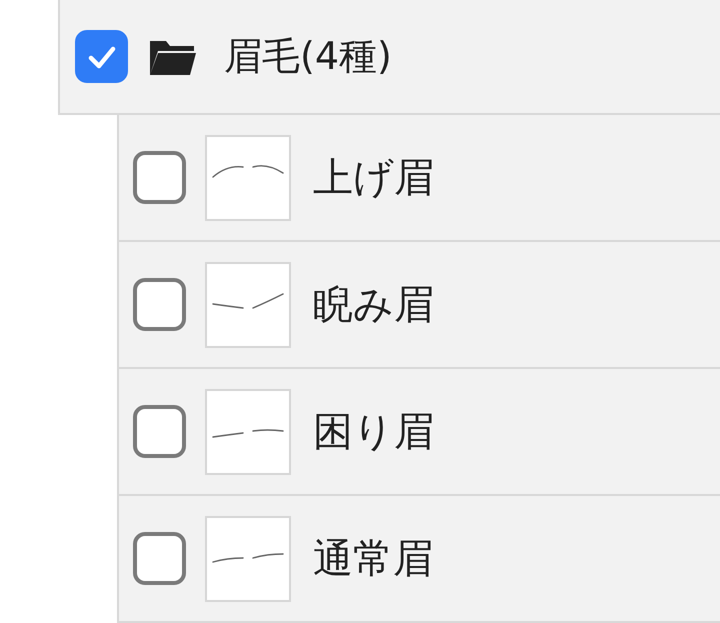  What do you see at coordinates (308, 56) in the screenshot?
I see `folder-name: 眉毛(4種)` at bounding box center [308, 56].